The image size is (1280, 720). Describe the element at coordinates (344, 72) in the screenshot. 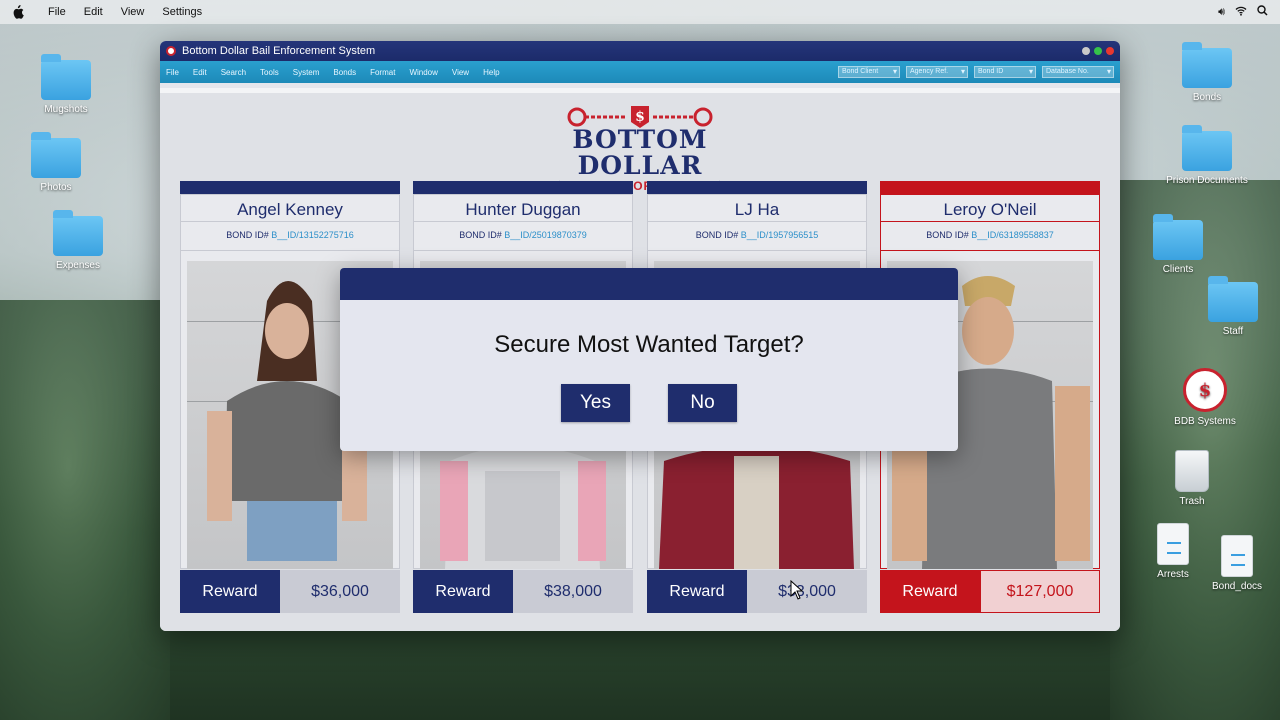

I see `app-menu-bonds: Bonds` at that location.